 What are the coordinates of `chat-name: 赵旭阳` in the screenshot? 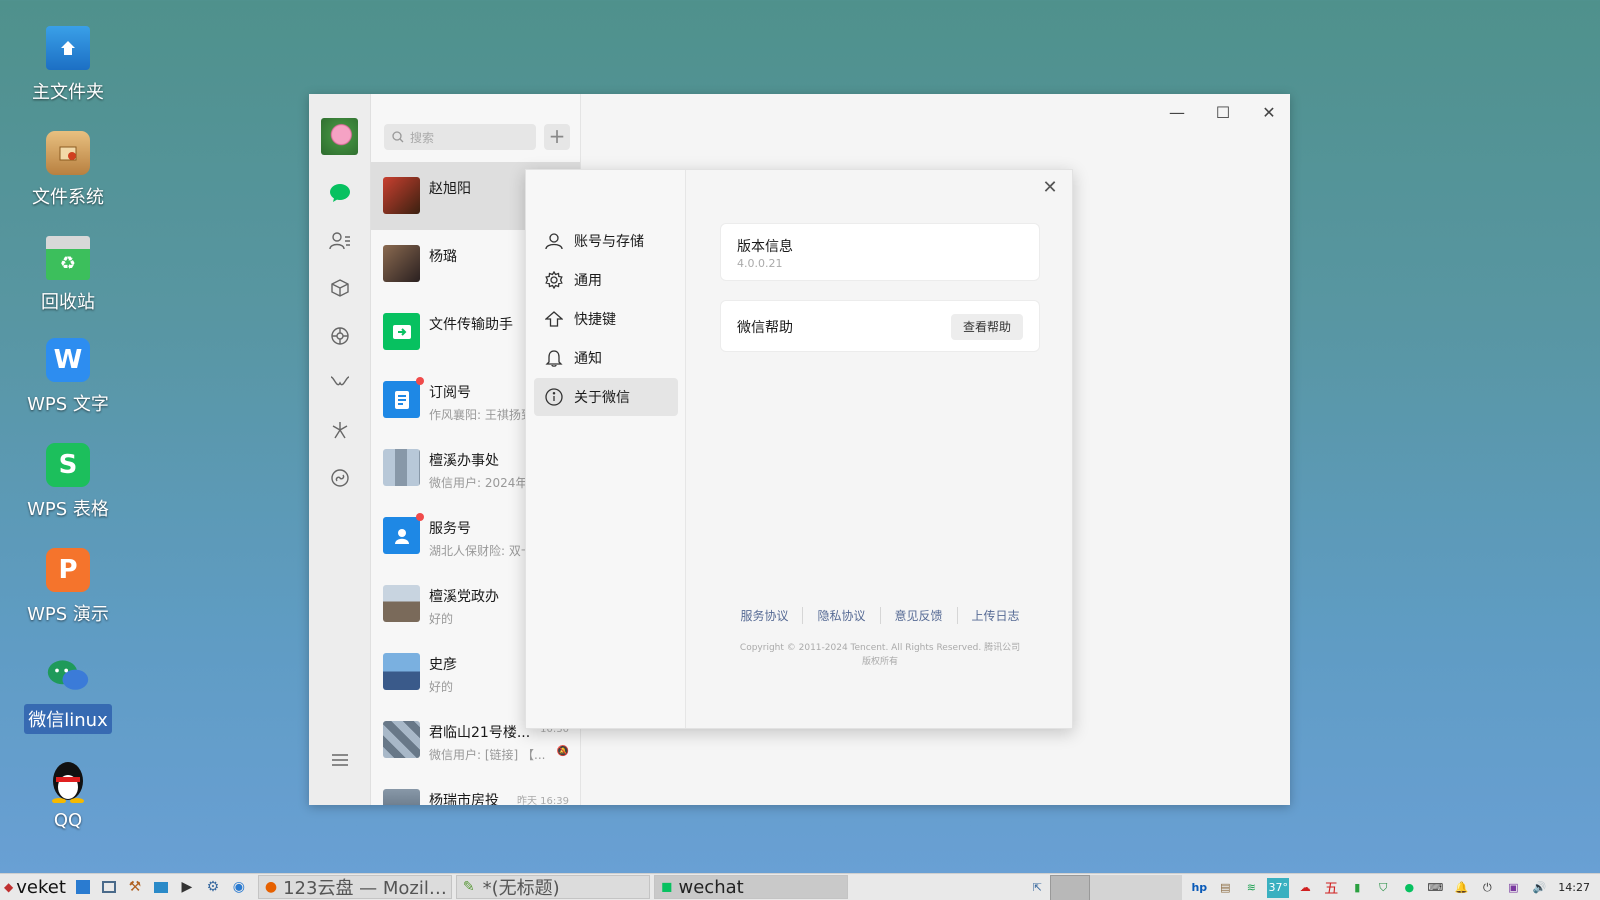 It's located at (450, 189).